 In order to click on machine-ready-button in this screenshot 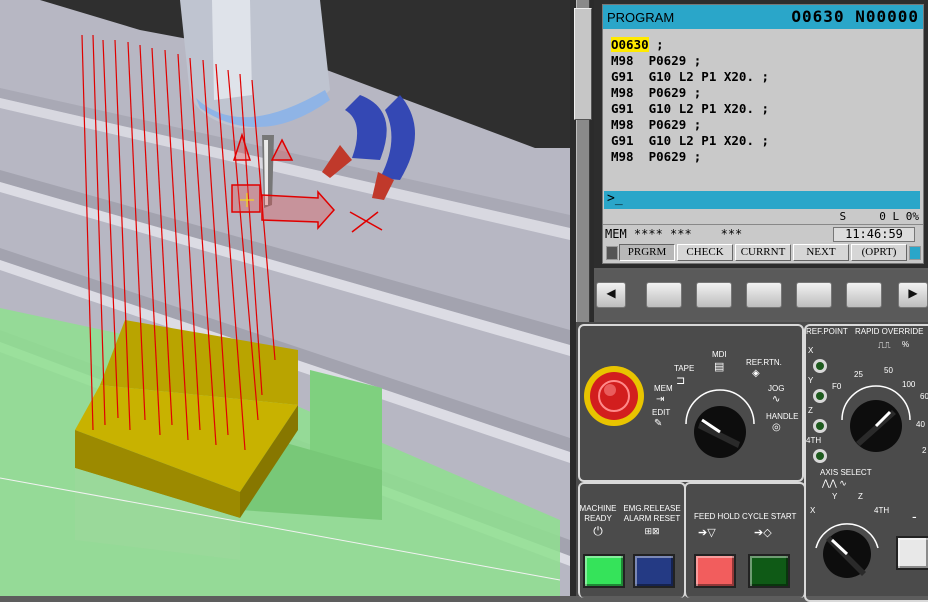, I will do `click(604, 571)`.